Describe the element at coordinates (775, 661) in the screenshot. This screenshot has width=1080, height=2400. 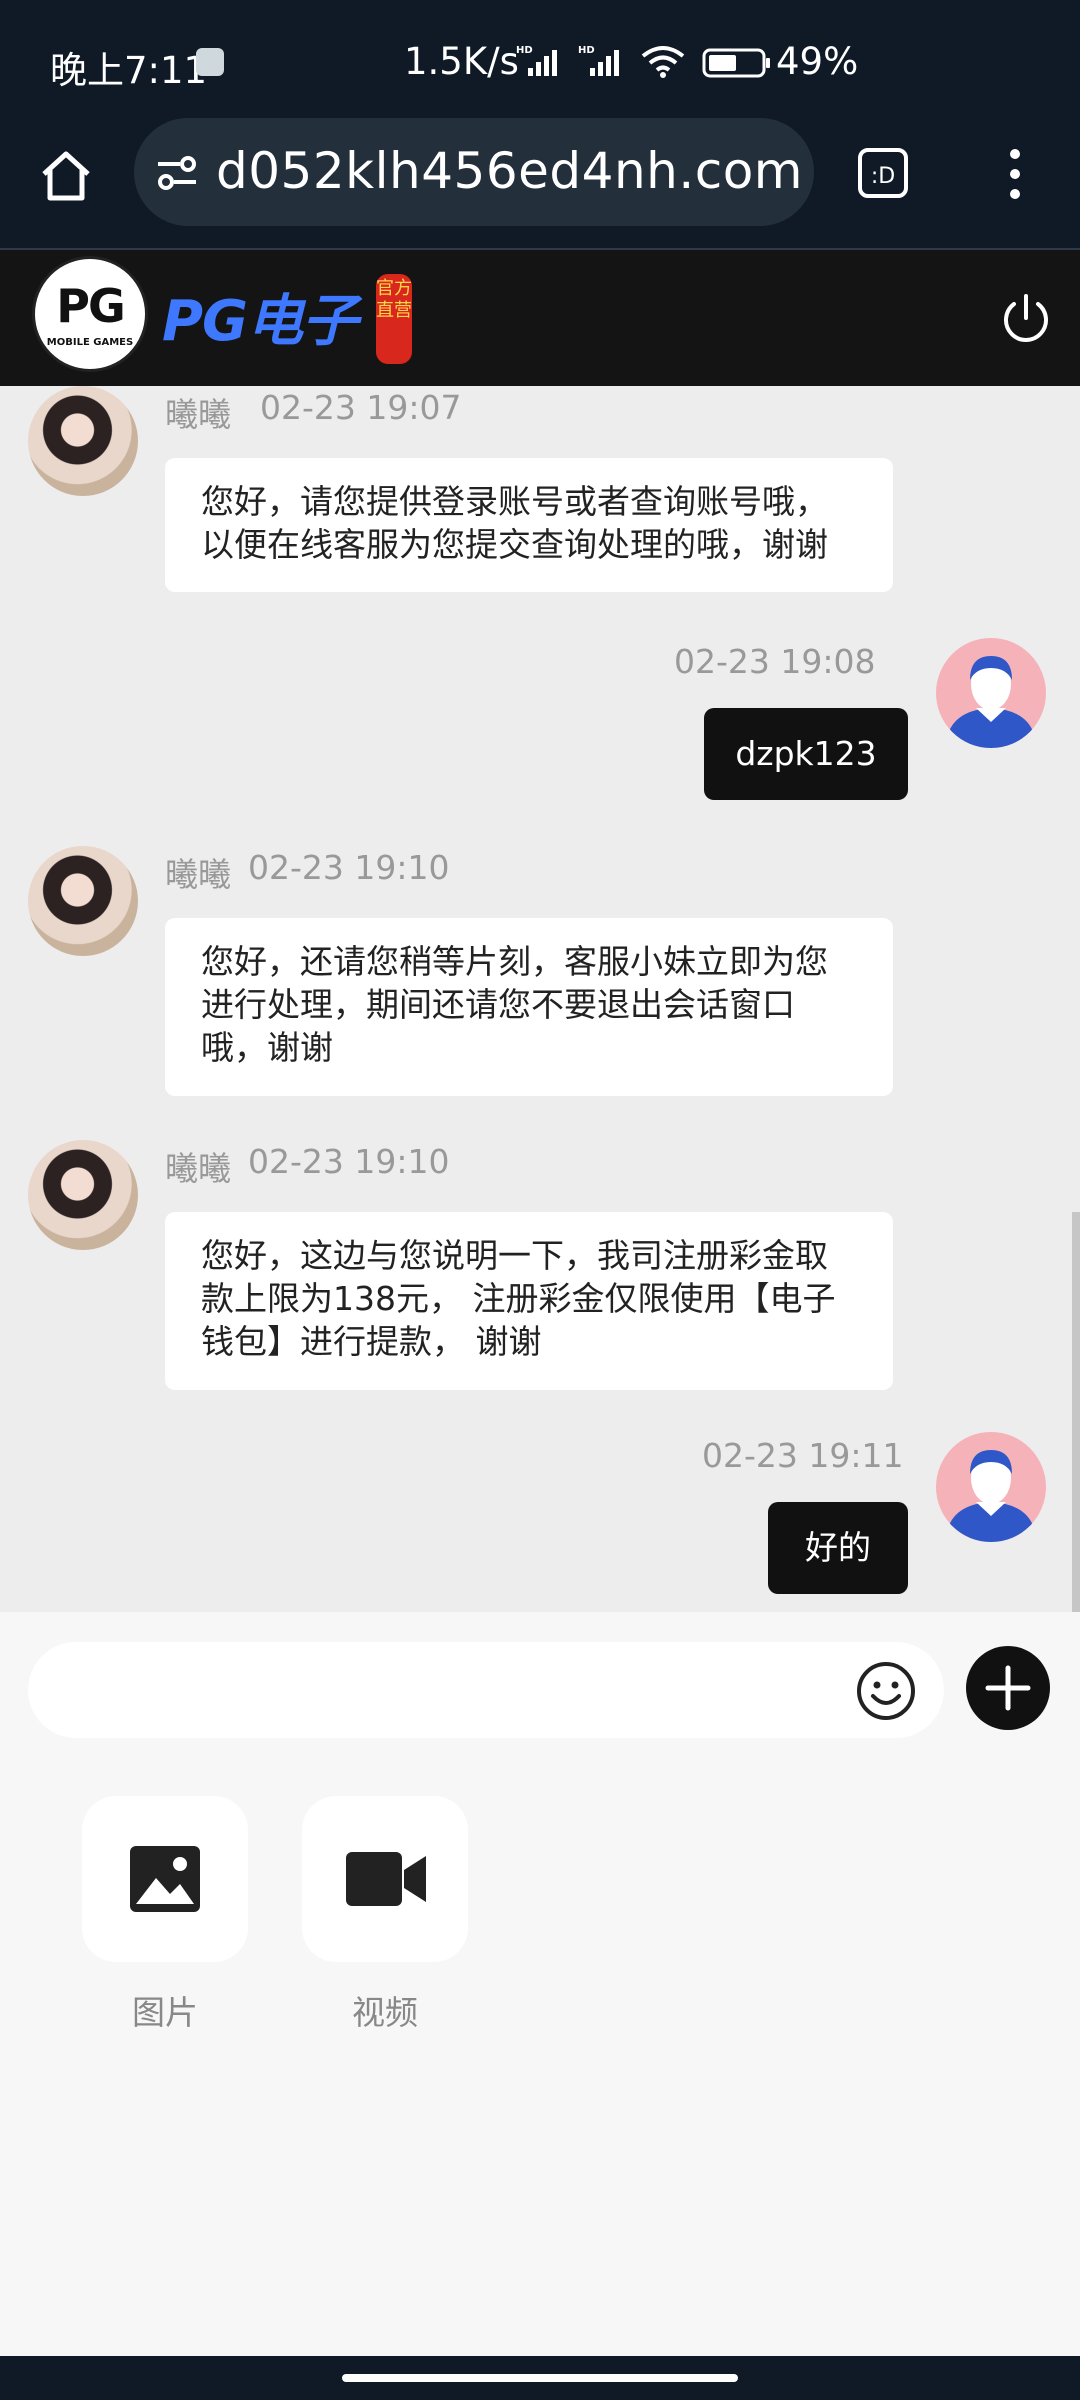
I see `message-time: 02-23 19:08` at that location.